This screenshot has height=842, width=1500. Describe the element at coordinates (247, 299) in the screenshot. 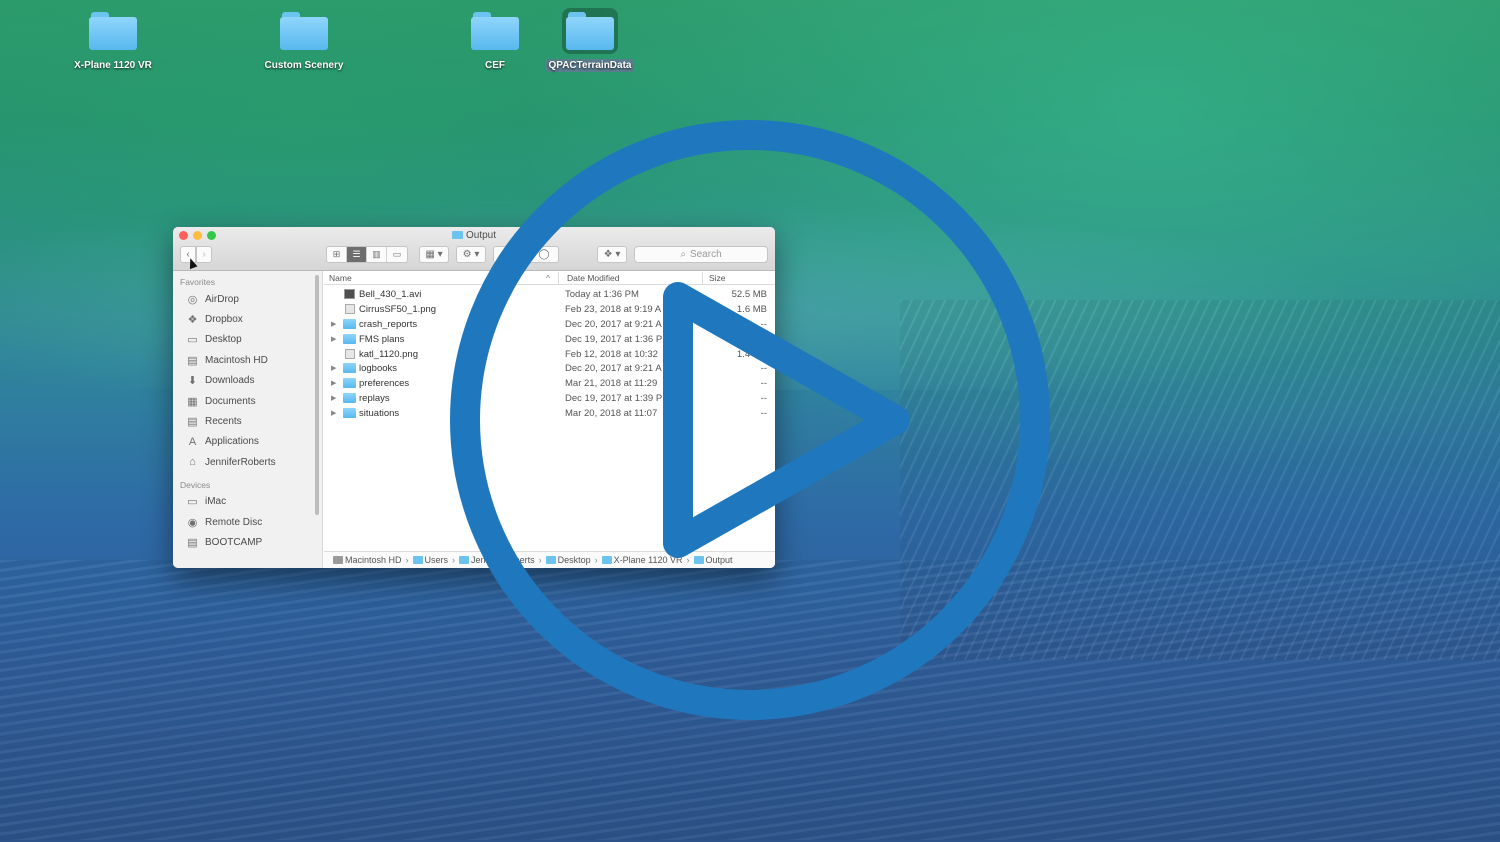

I see `sidebar-item-airdrop: ◎ AirDrop` at that location.